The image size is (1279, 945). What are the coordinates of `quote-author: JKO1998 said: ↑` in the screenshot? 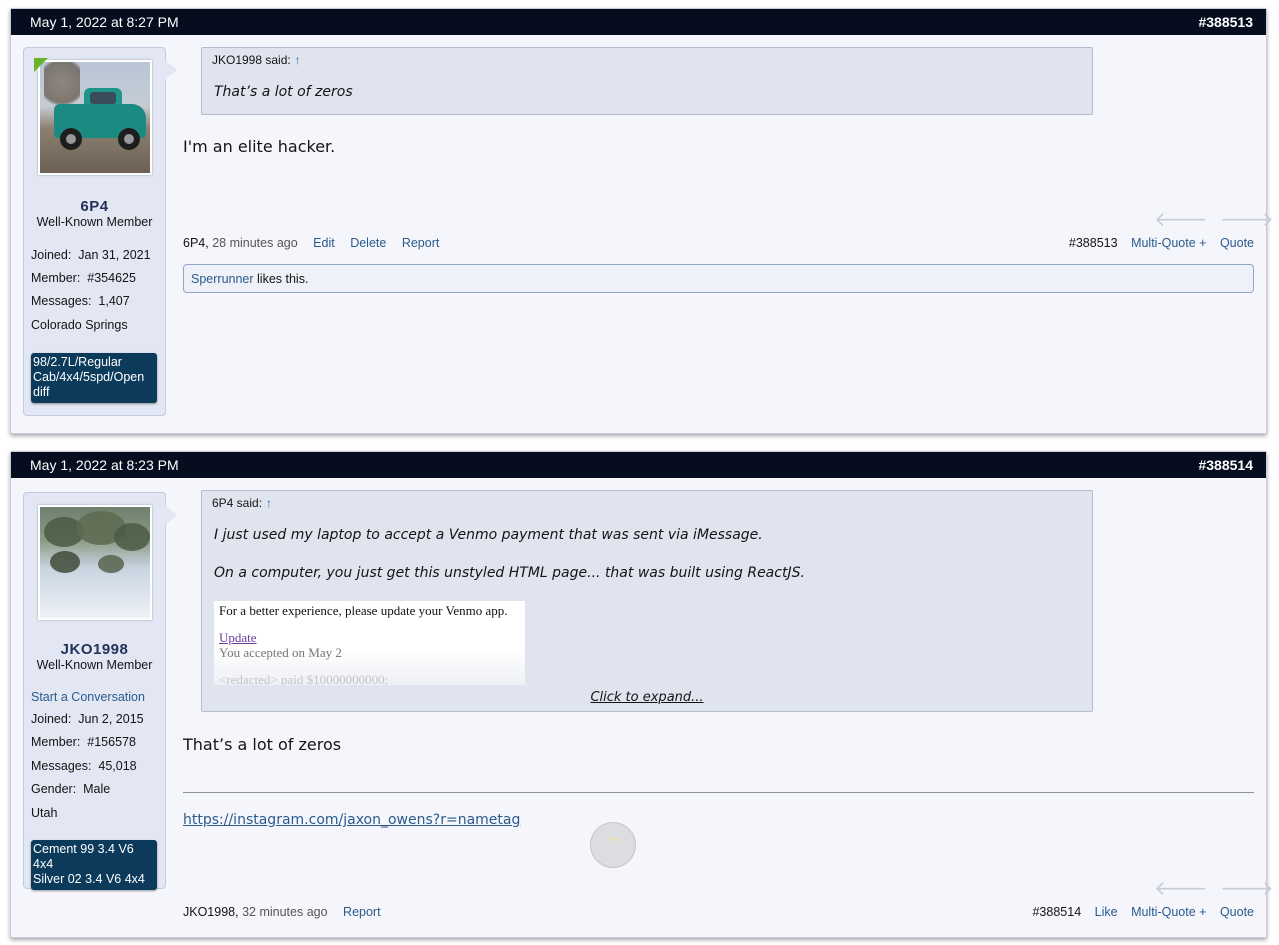 It's located at (256, 60).